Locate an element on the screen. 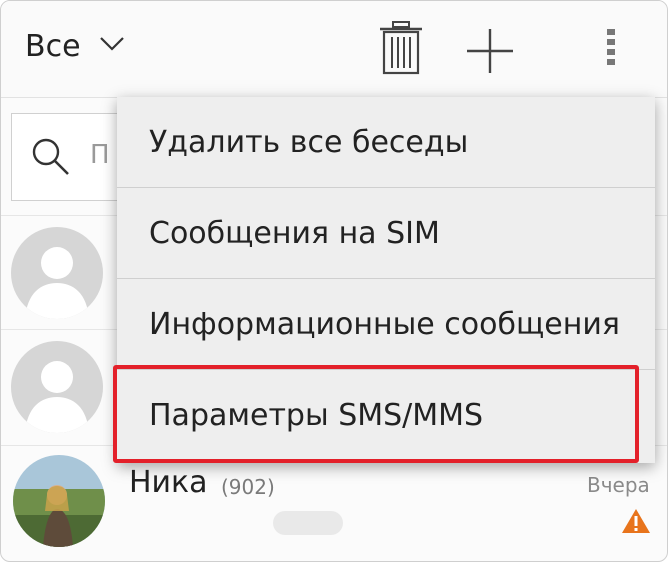 The width and height of the screenshot is (668, 562). search-icon is located at coordinates (50, 156).